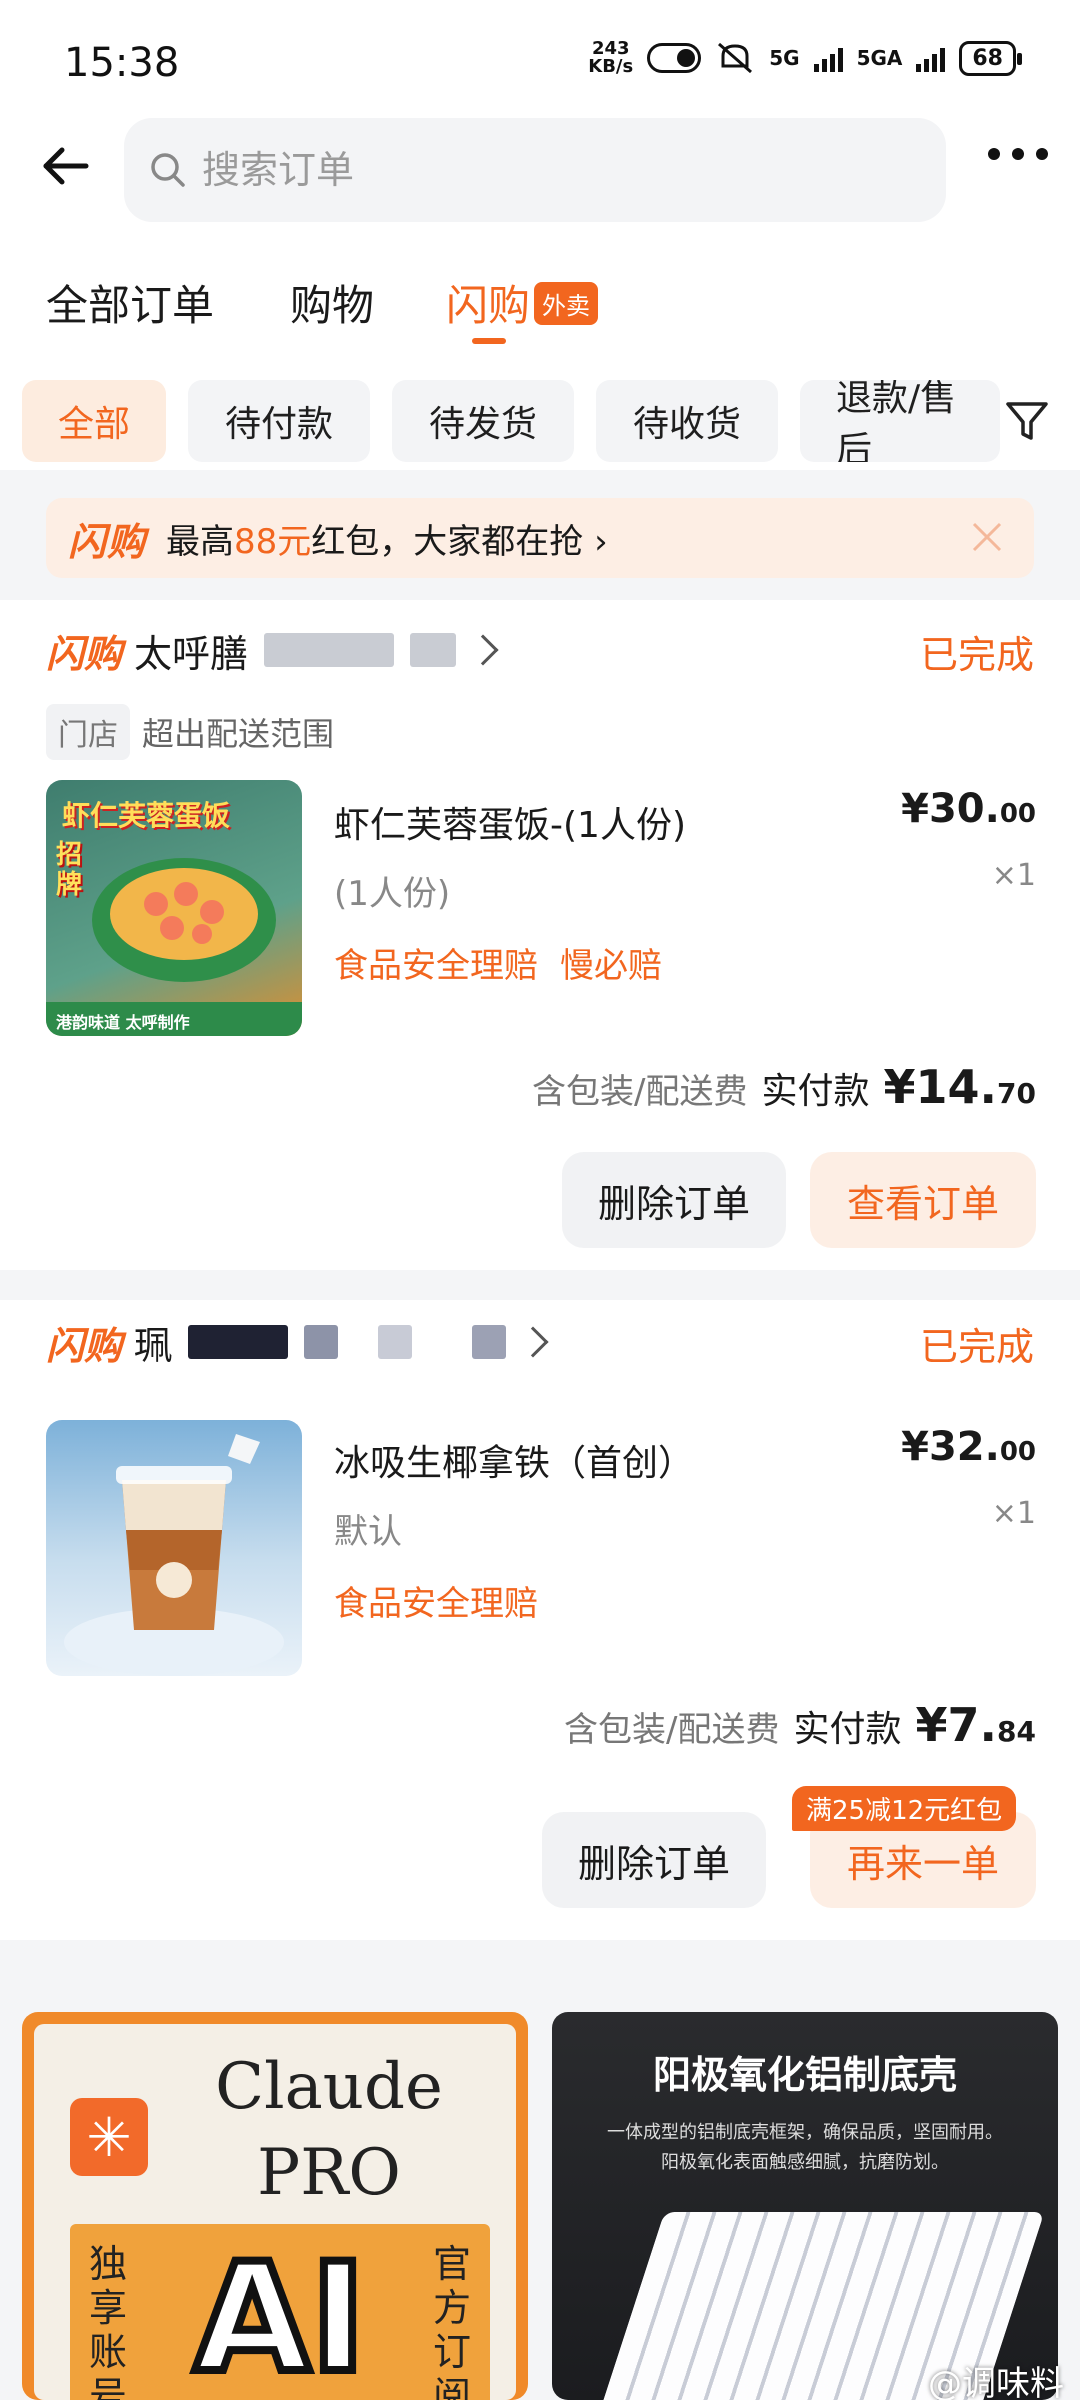 The width and height of the screenshot is (1080, 2400). Describe the element at coordinates (191, 653) in the screenshot. I see `store-name: 太呼膳` at that location.